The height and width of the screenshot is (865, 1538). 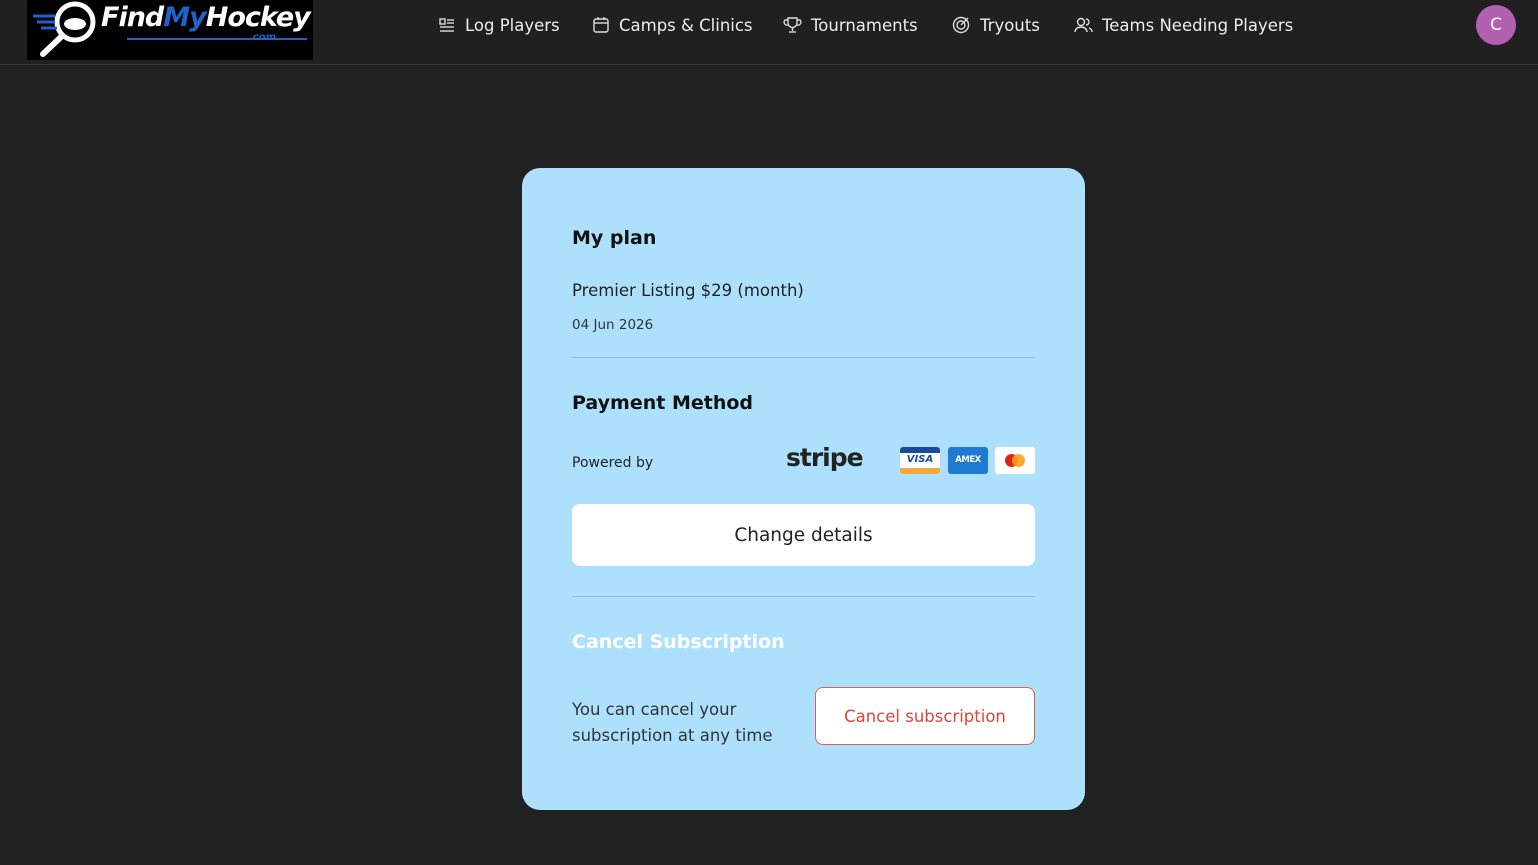 I want to click on plan-name: Premier Listing $29 (month), so click(x=688, y=290).